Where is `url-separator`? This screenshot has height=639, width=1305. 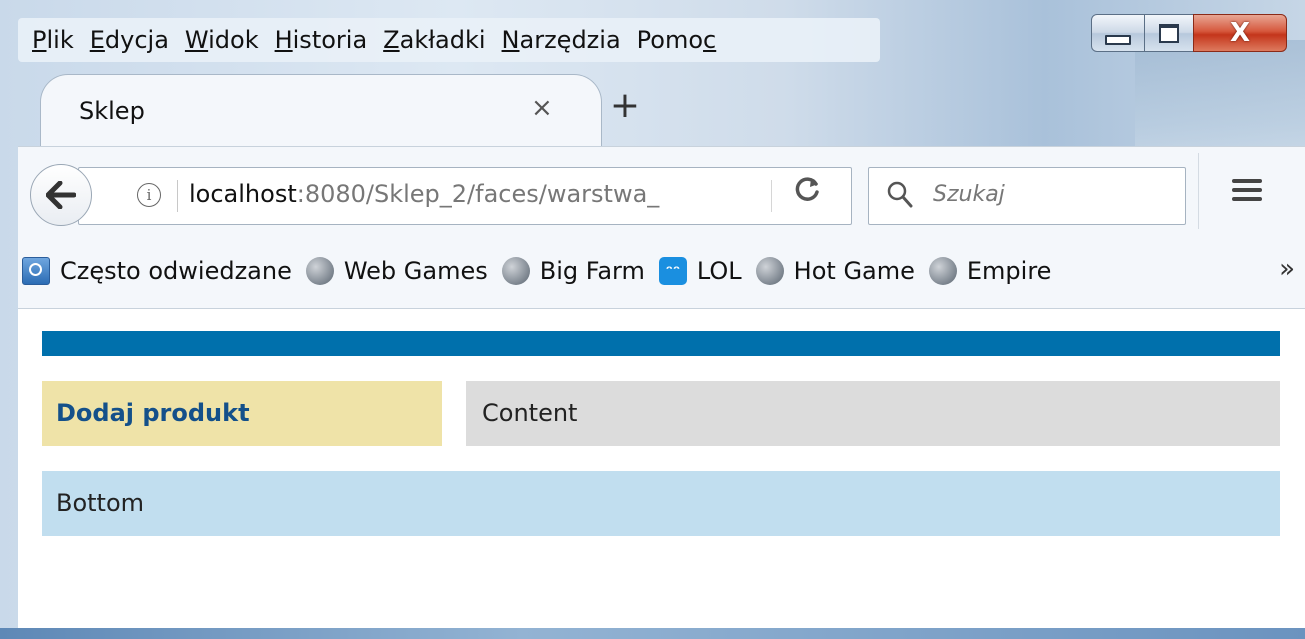 url-separator is located at coordinates (177, 196).